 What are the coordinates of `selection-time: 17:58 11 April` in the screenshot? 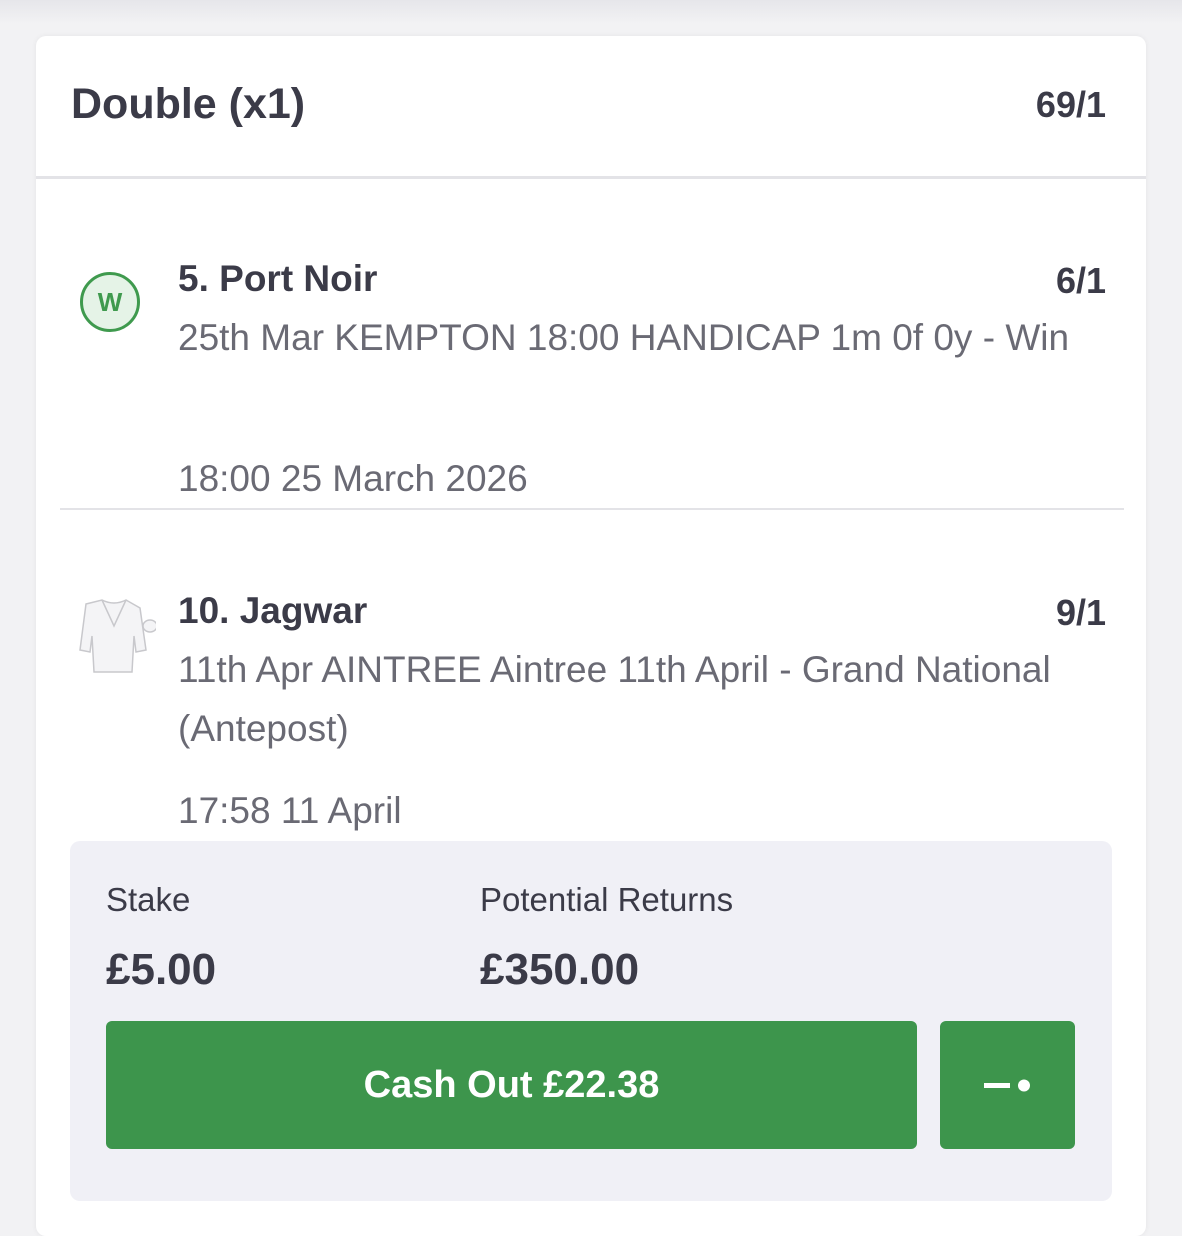 It's located at (290, 810).